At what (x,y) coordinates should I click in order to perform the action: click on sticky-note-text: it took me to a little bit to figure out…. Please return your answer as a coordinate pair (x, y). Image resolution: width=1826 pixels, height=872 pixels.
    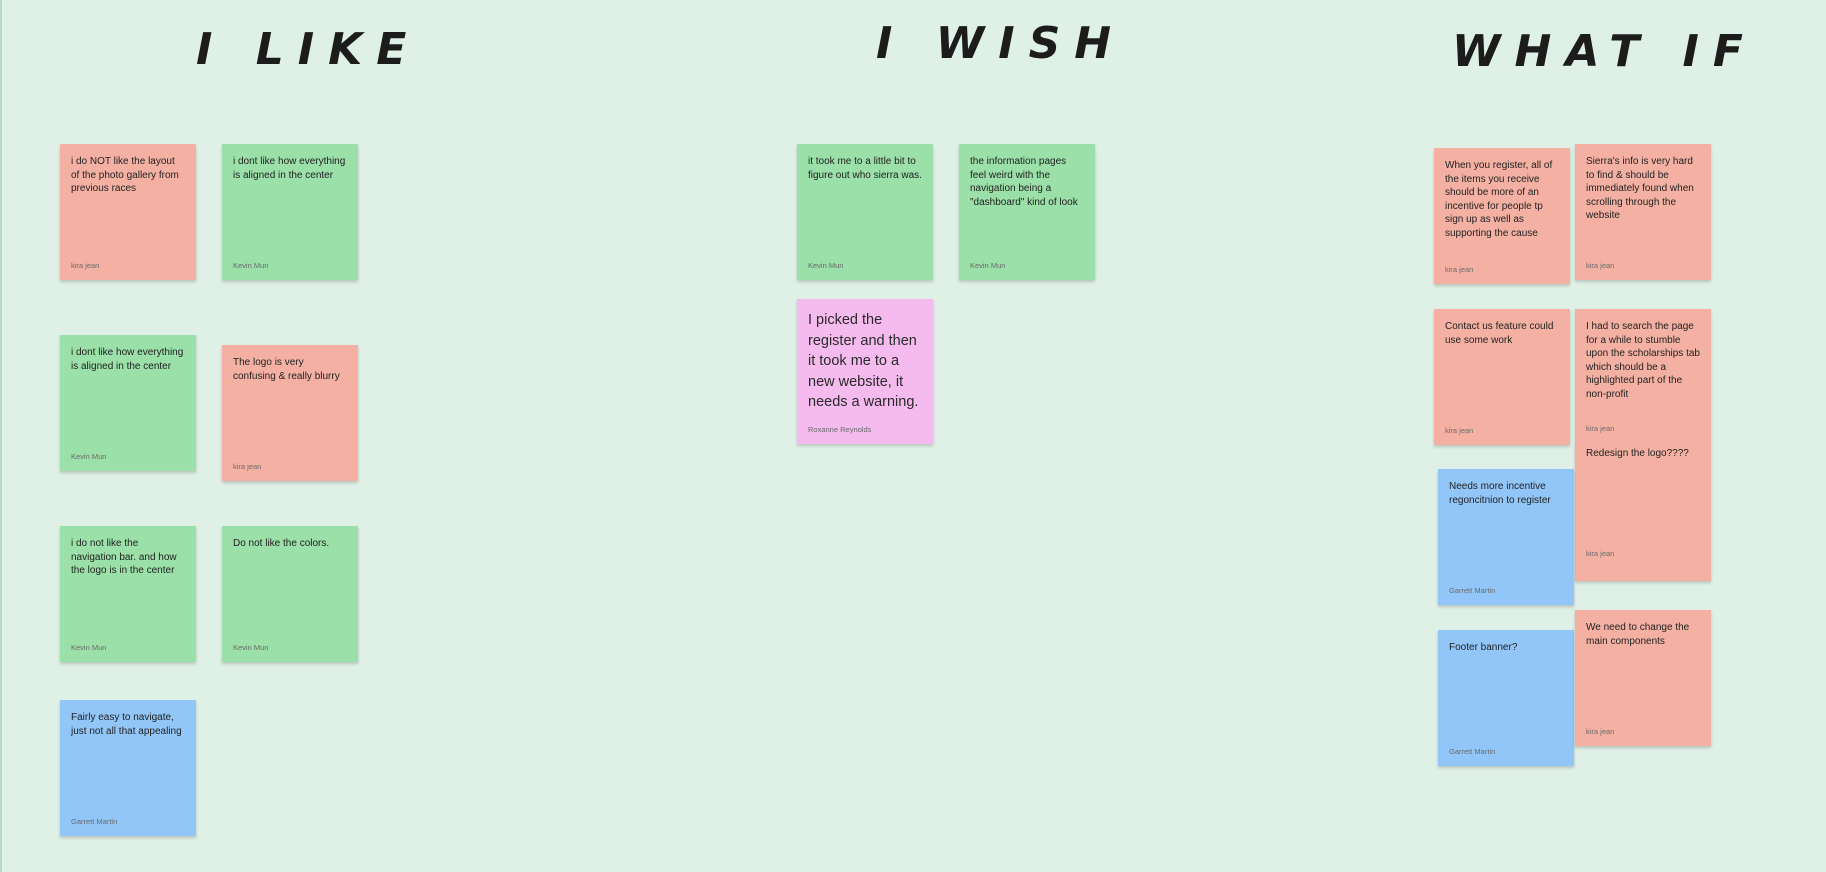
    Looking at the image, I should click on (865, 168).